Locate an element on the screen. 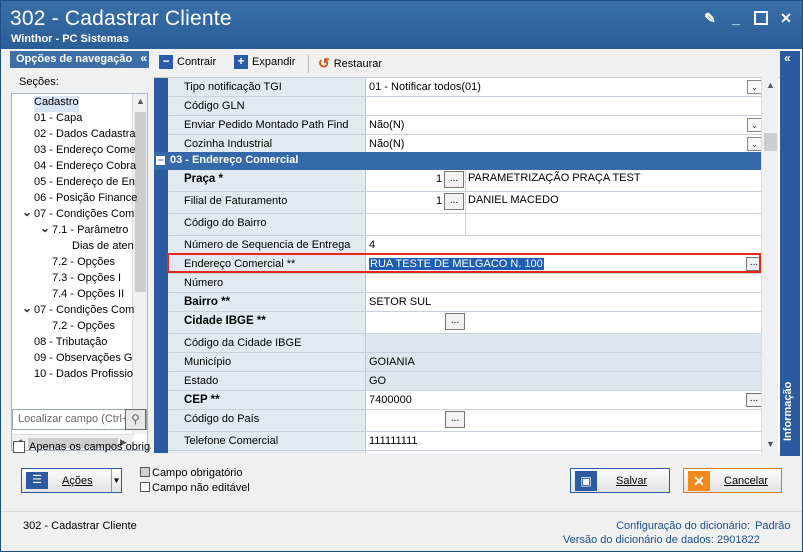 The width and height of the screenshot is (803, 552). sidebar-item: Dias de aten is located at coordinates (103, 248).